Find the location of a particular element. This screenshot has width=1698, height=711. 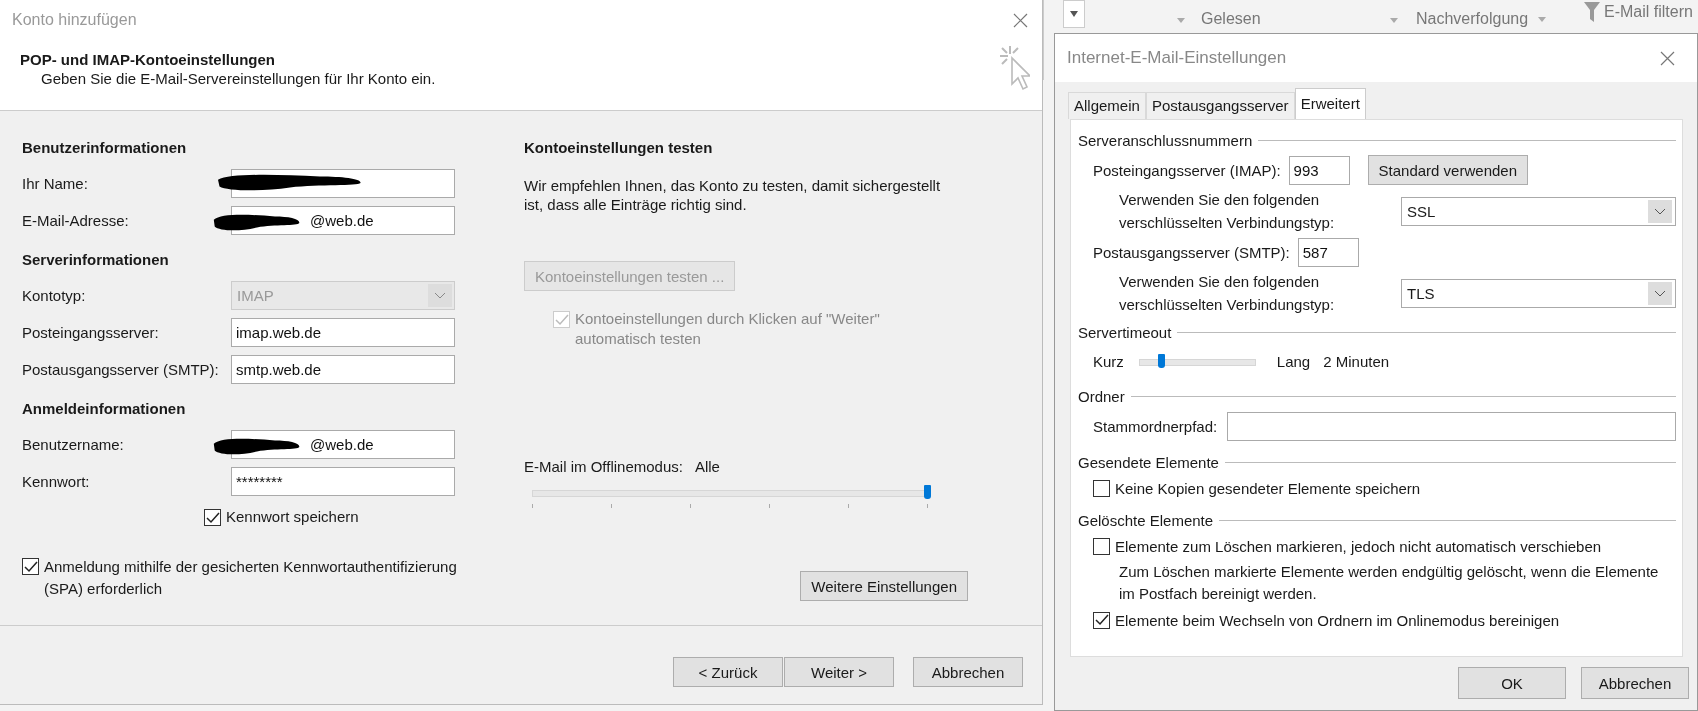

slider-label: Kurz is located at coordinates (1108, 361).